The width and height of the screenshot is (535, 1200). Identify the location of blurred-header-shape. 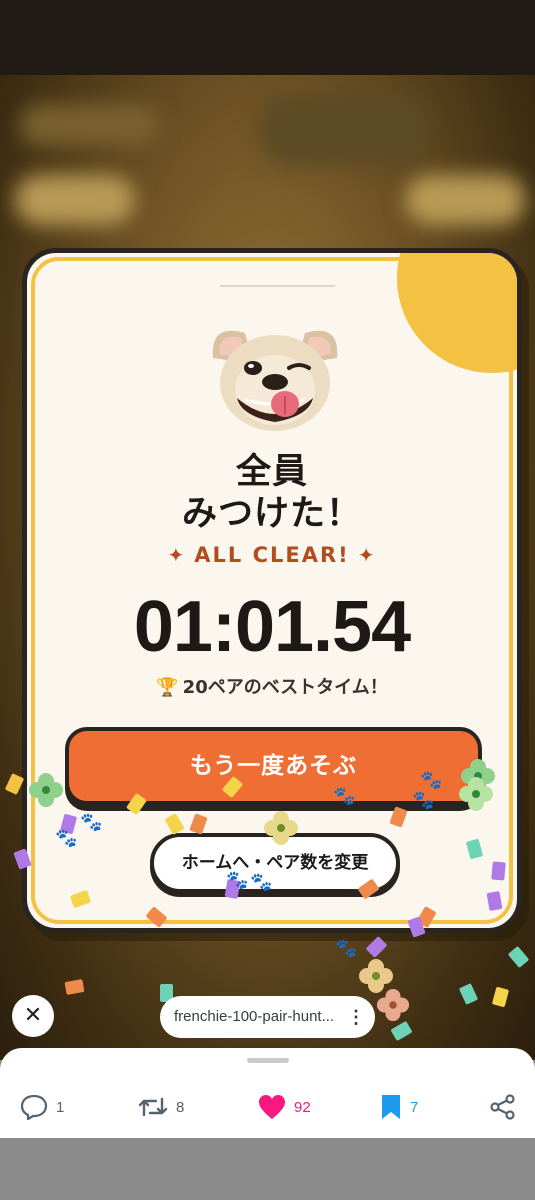
(345, 130).